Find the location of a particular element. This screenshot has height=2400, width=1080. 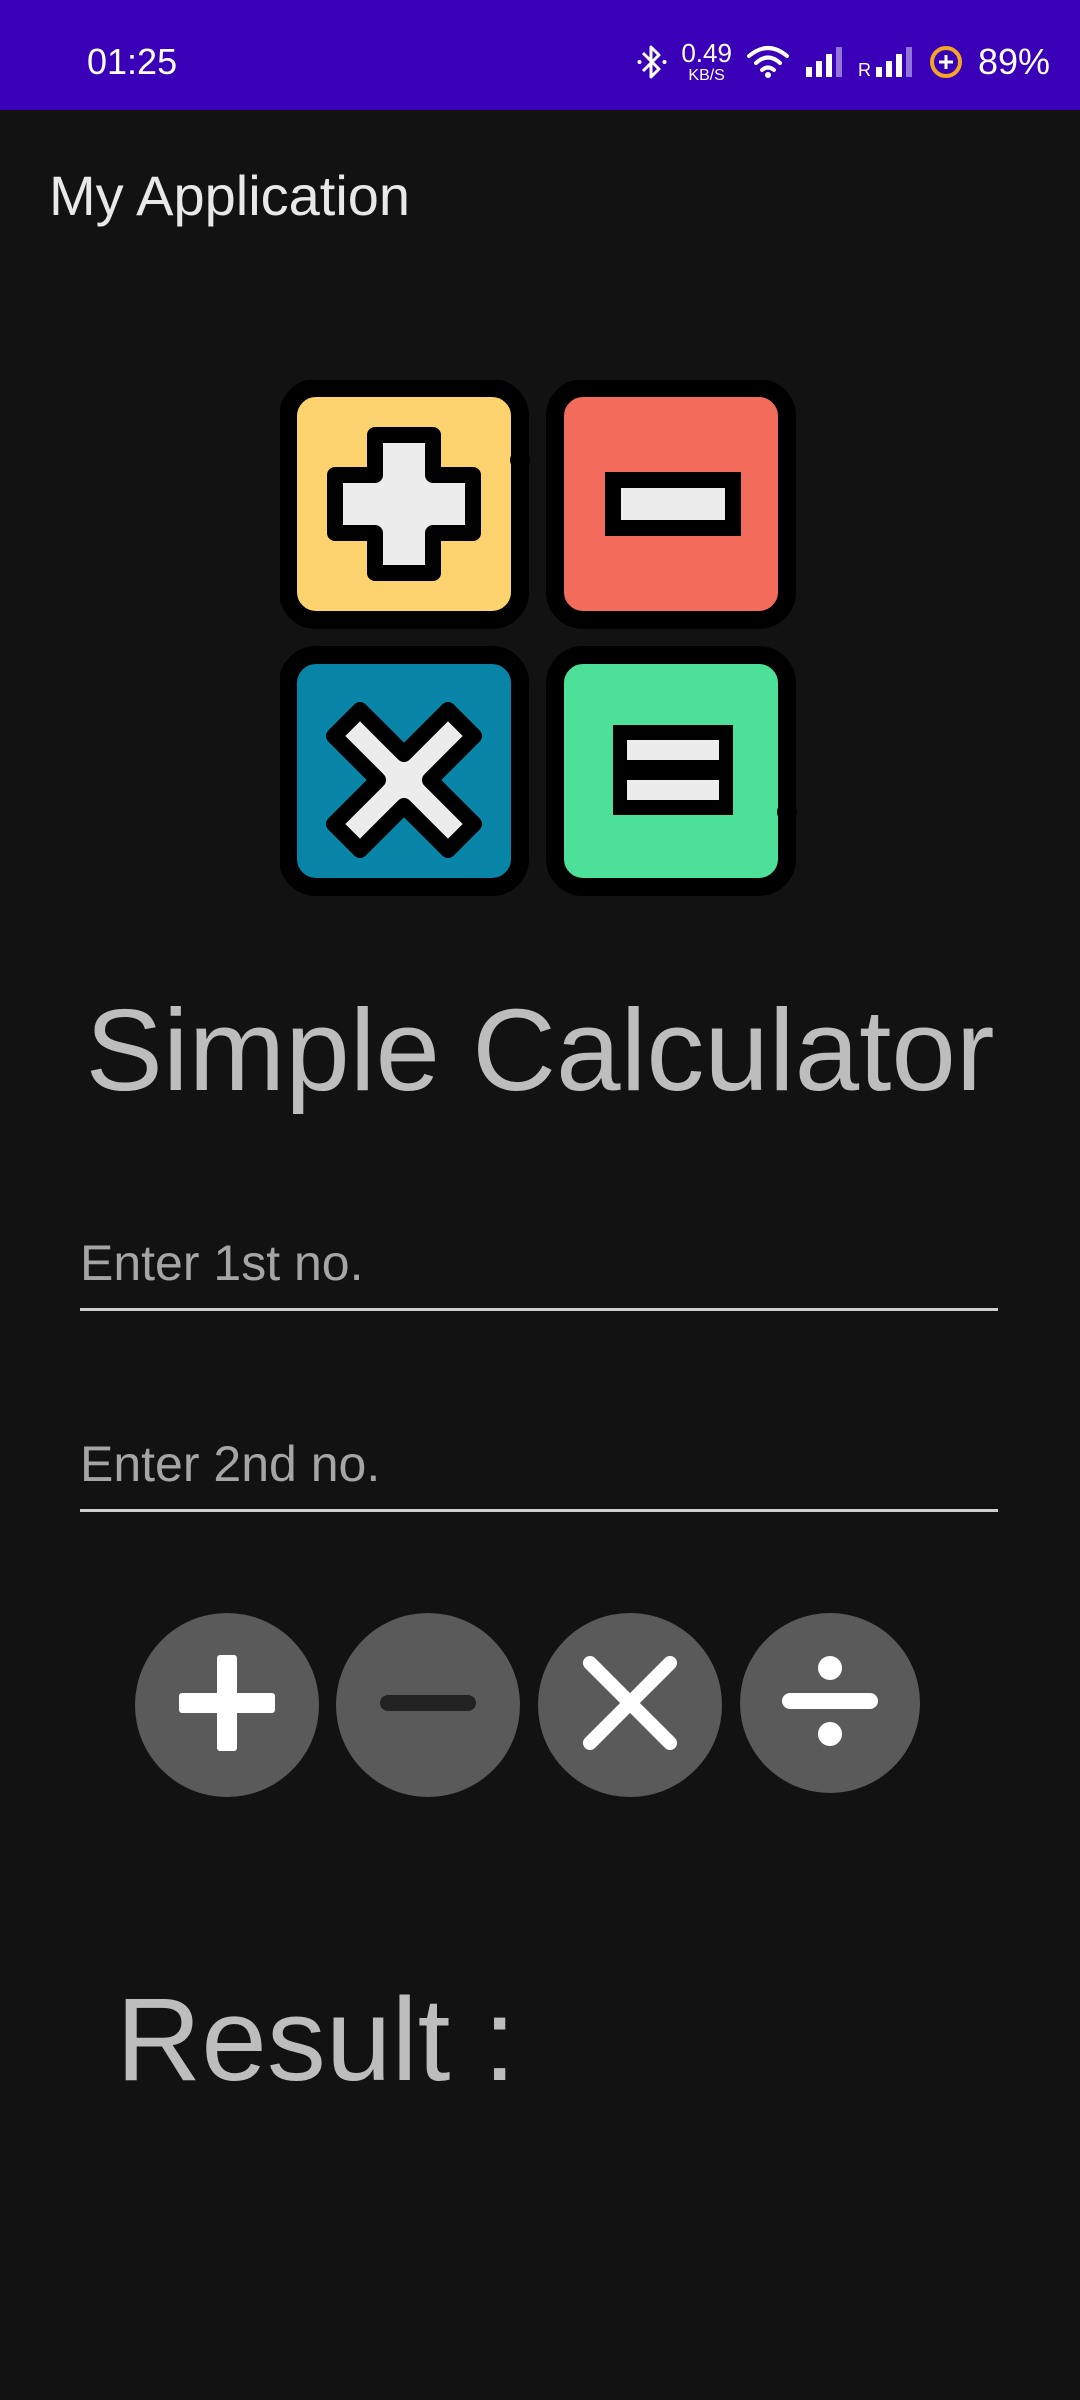

divide-button is located at coordinates (830, 1703).